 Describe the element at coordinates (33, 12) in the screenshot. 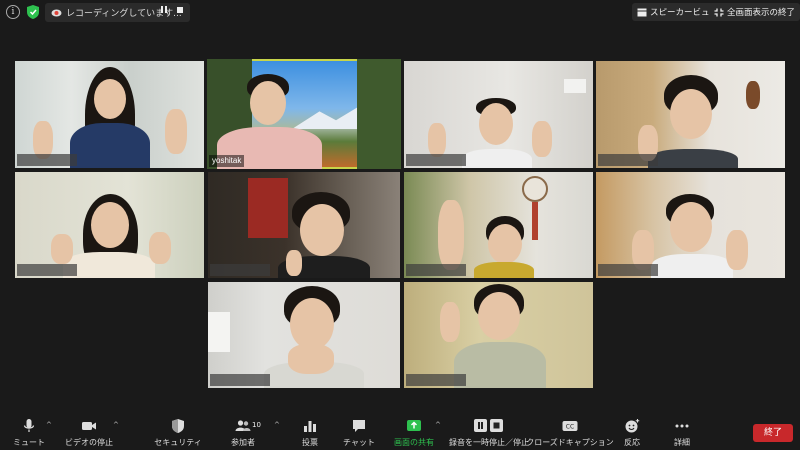

I see `encryption-shield-icon` at that location.